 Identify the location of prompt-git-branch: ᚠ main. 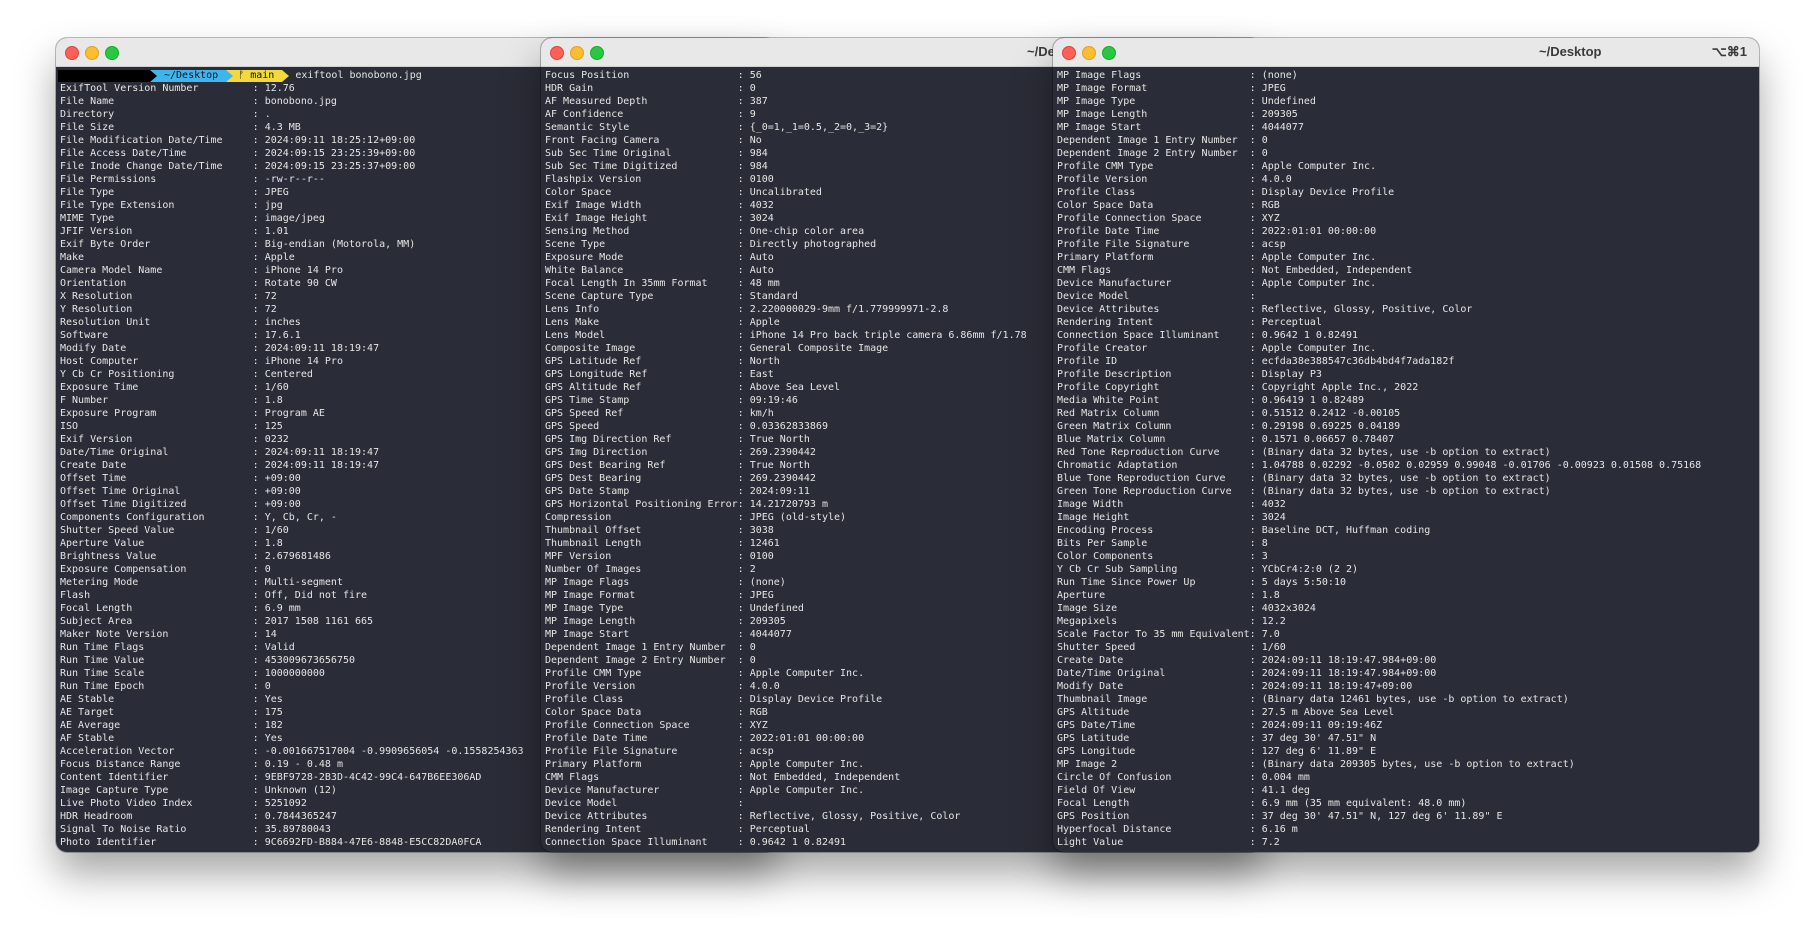
(254, 75).